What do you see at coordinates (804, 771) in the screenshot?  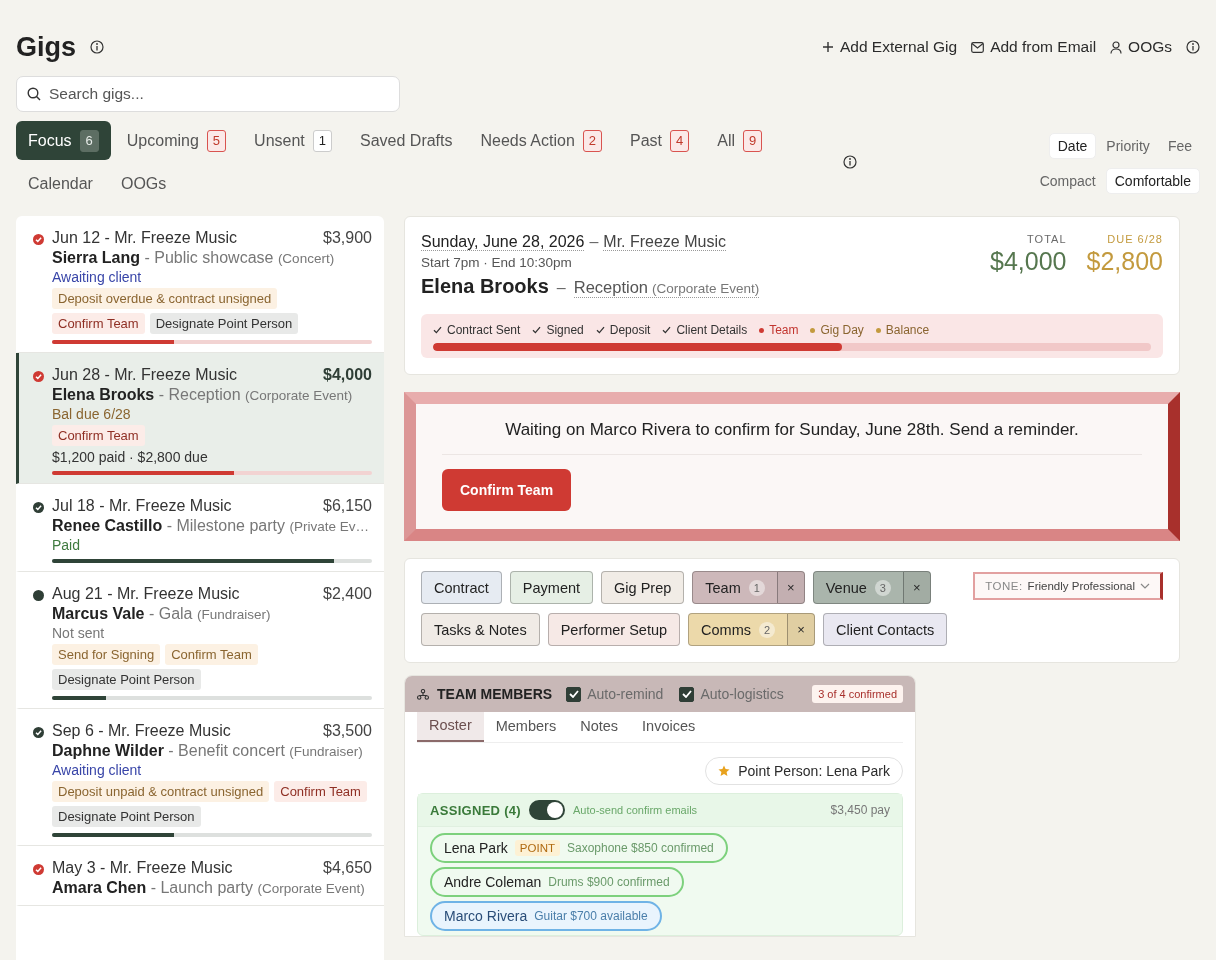 I see `point-person-pill: Point Person: Lena Park` at bounding box center [804, 771].